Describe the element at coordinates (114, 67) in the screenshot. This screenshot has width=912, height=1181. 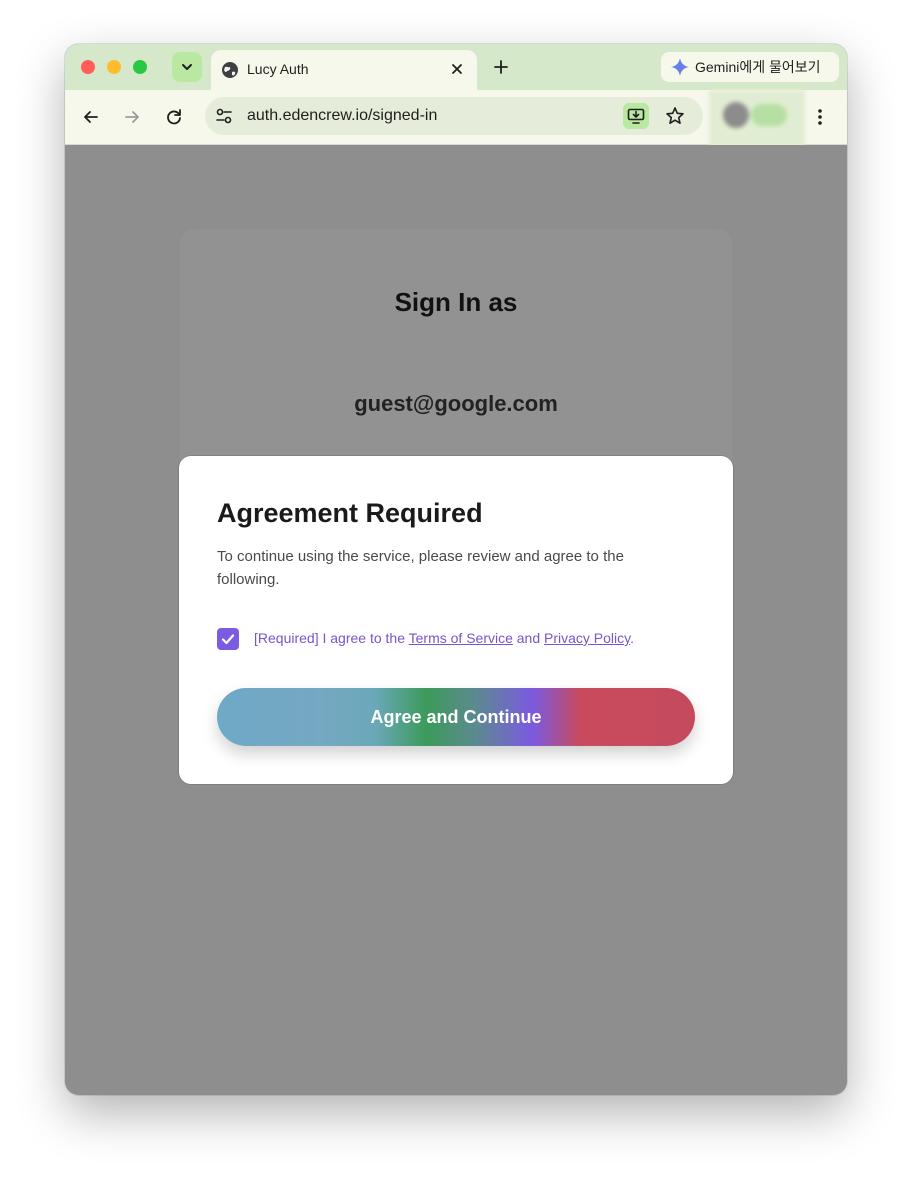
I see `minimize-window-button` at that location.